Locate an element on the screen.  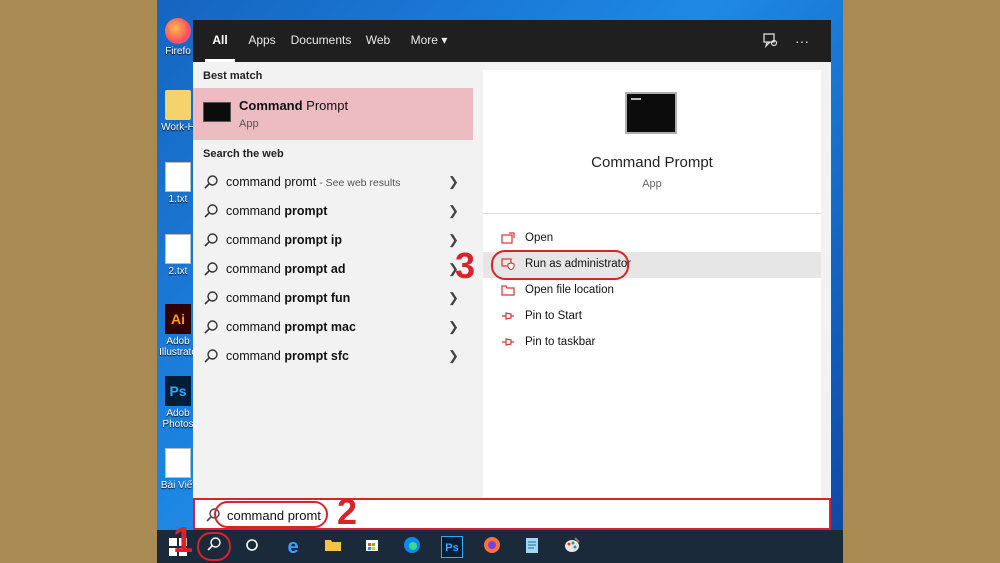
web-result-text: command prompt mac is located at coordinates (291, 327).